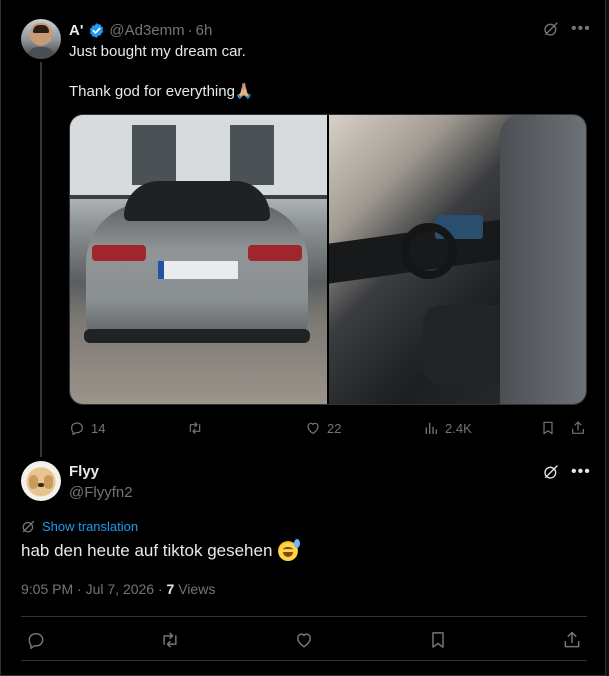 This screenshot has height=676, width=609. I want to click on reply-text: hab den heute auf tiktok gesehen, so click(161, 550).